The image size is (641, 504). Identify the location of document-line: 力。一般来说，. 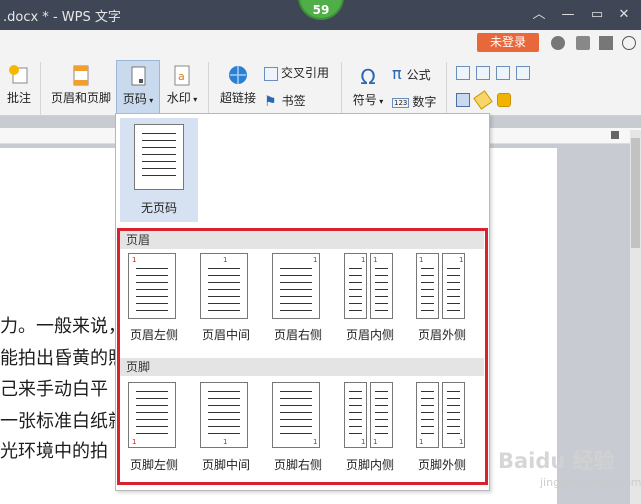
(63, 326).